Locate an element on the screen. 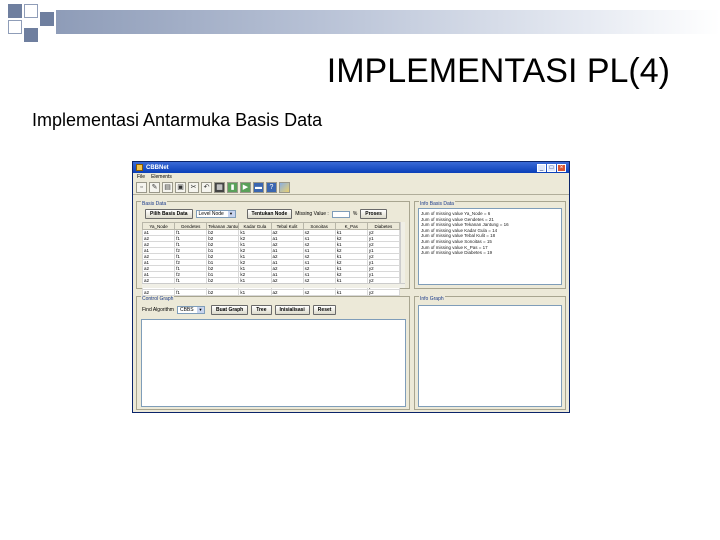 The width and height of the screenshot is (720, 540). proses-button: Proses is located at coordinates (373, 214).